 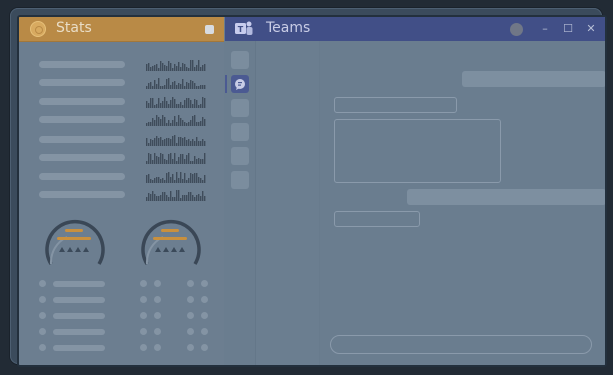 I want to click on app-rail, so click(x=240, y=203).